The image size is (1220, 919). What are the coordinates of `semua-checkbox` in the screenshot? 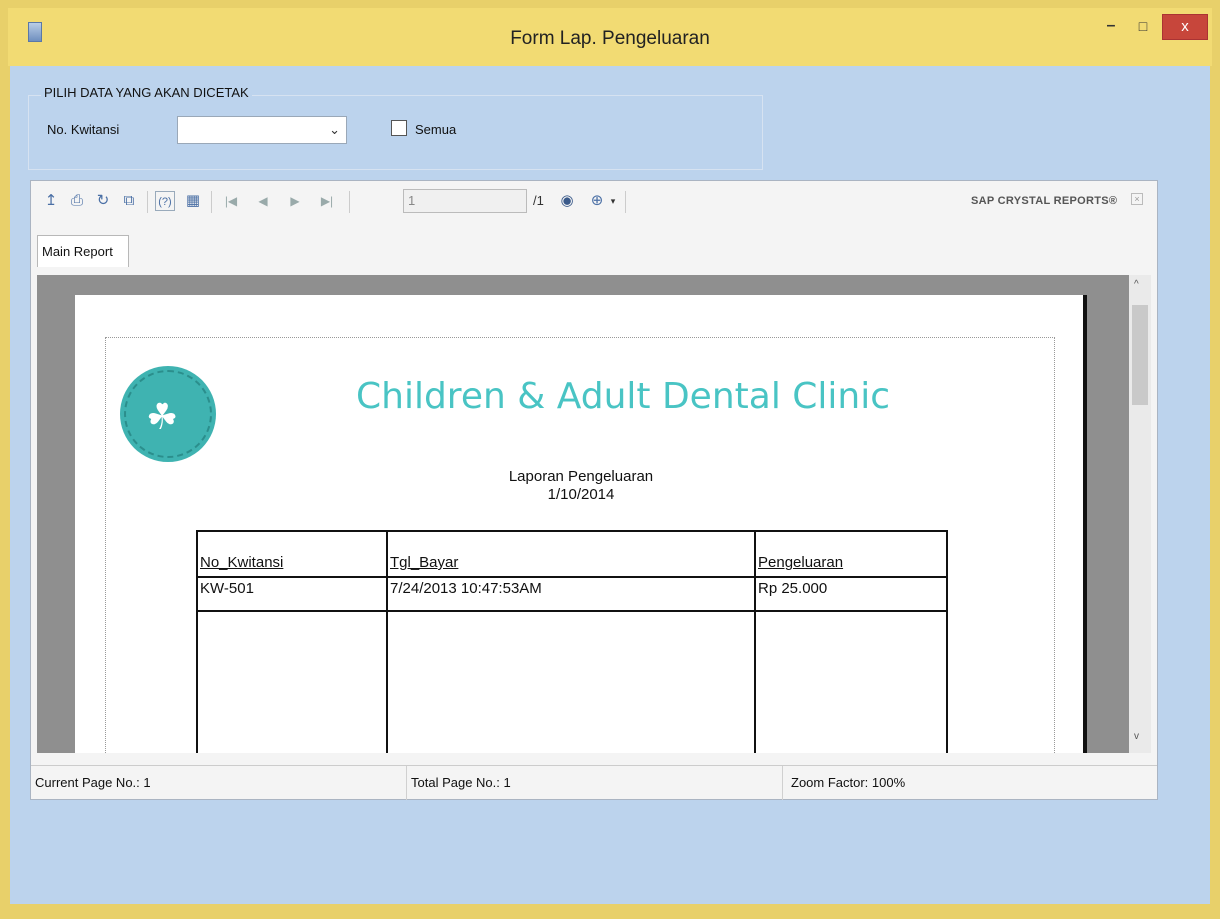 It's located at (399, 128).